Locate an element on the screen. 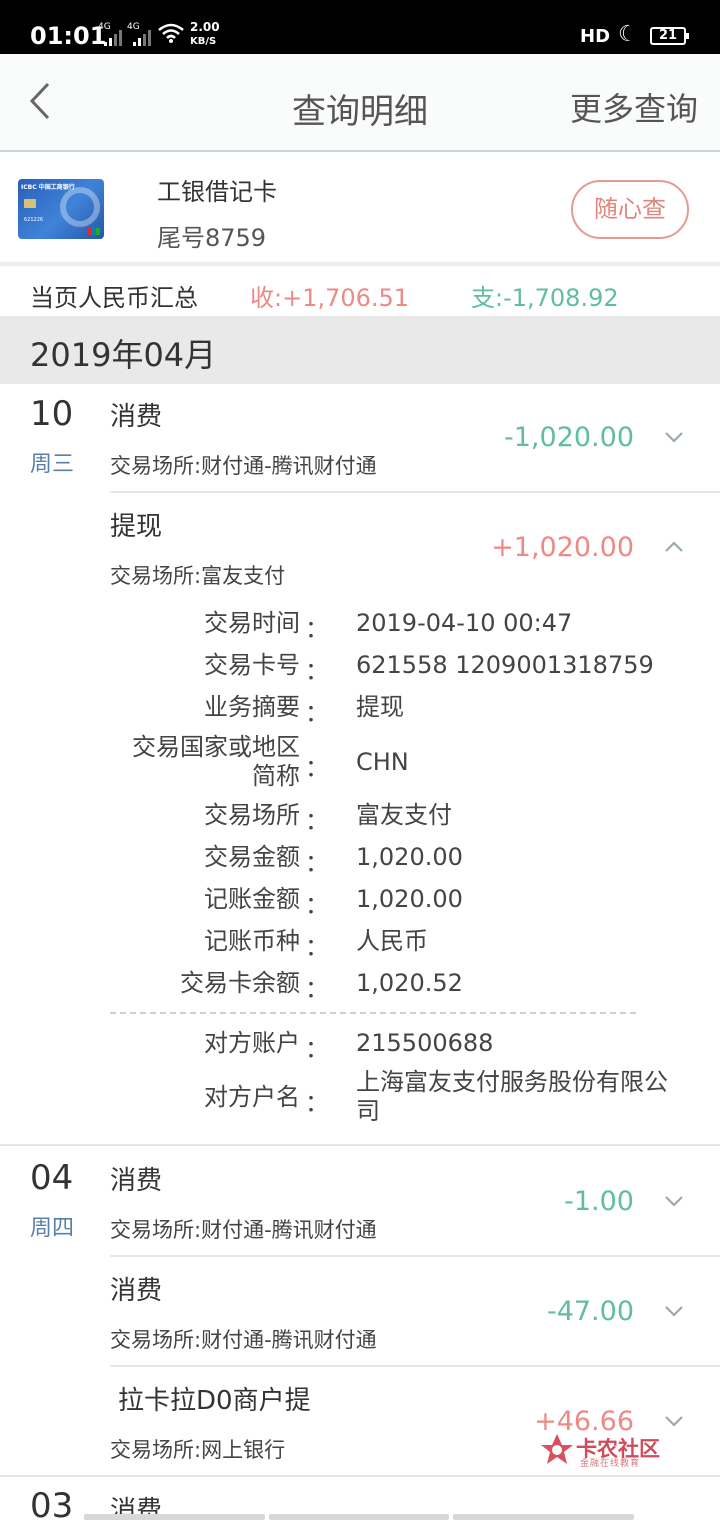 The height and width of the screenshot is (1520, 720). transaction-amount: +1,020.00 is located at coordinates (562, 547).